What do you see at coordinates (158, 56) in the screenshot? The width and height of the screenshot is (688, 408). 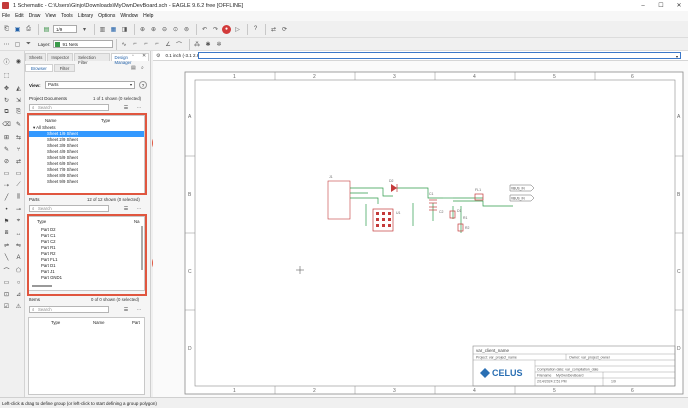 I see `settings-gear-icon: ⚙` at bounding box center [158, 56].